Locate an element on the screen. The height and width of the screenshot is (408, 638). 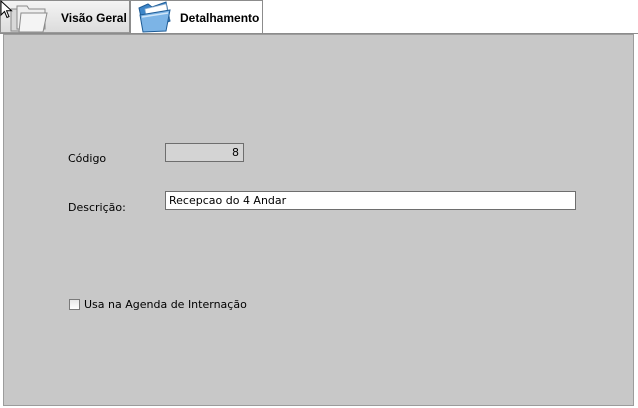
codigo-label: Código is located at coordinates (87, 158).